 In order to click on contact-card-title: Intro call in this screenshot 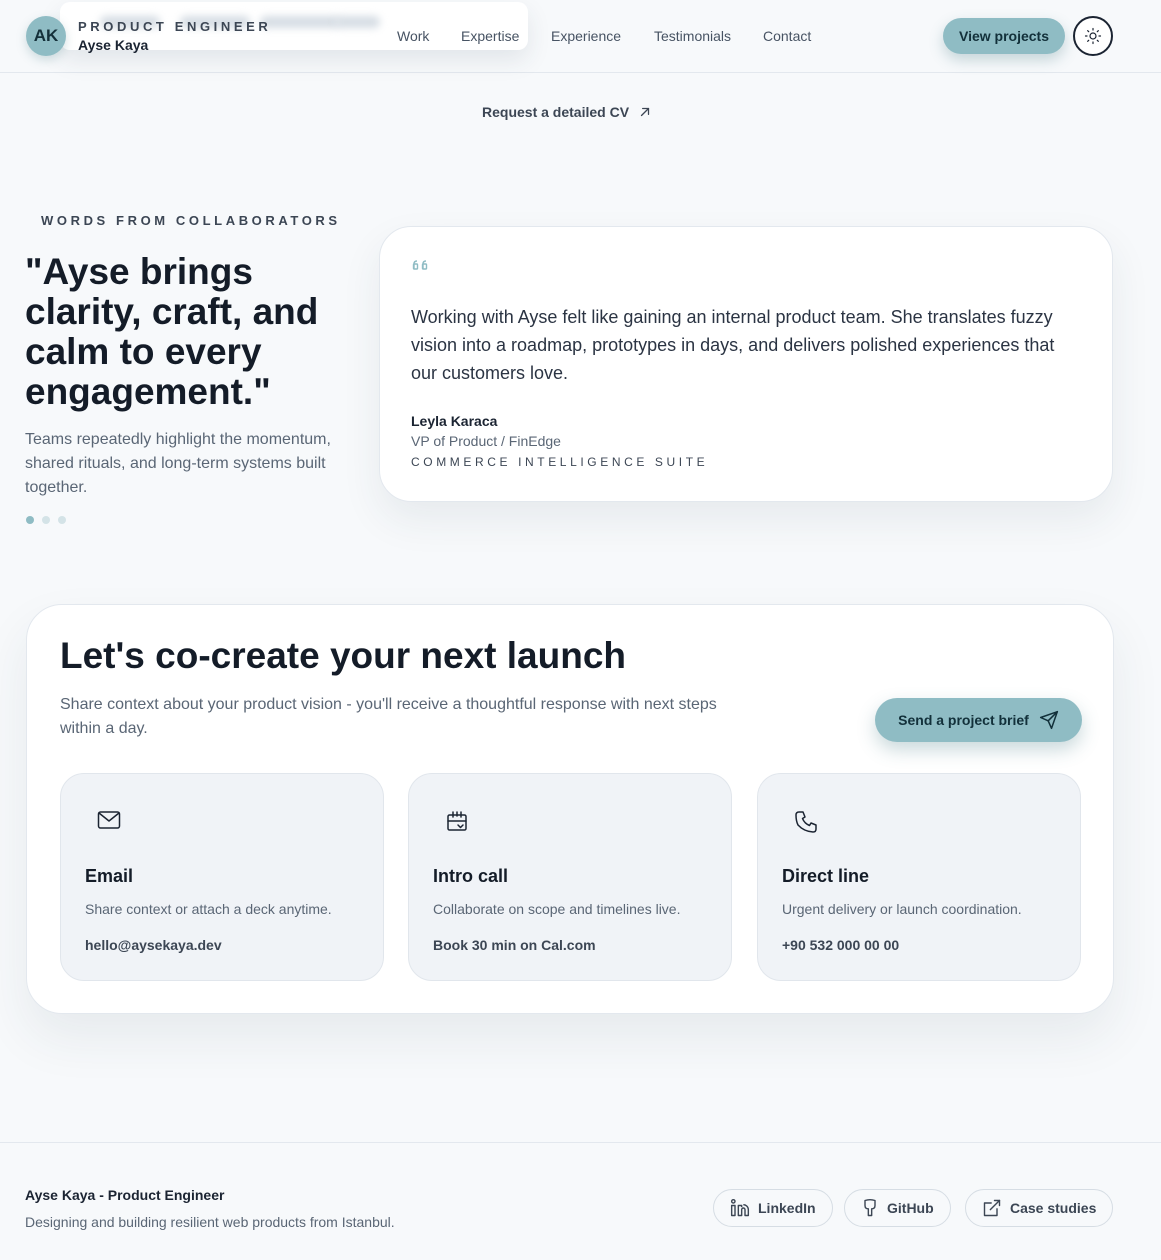, I will do `click(471, 876)`.